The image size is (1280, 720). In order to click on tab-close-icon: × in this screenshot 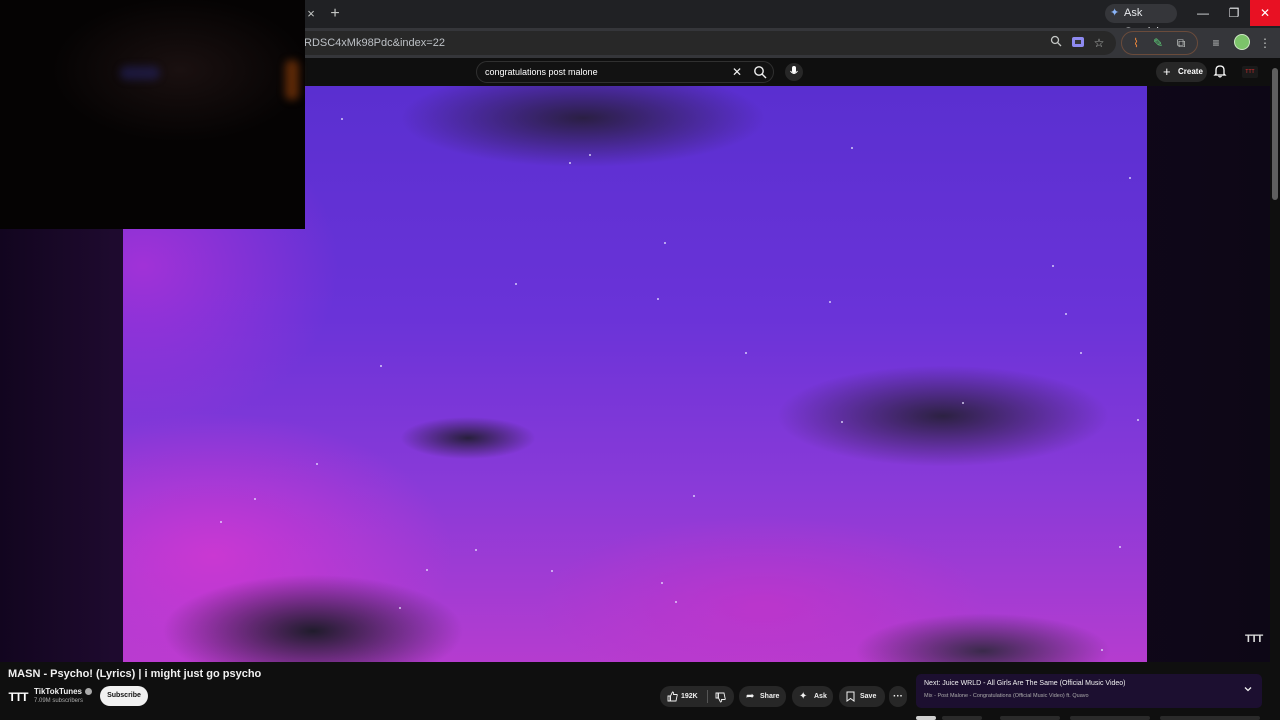, I will do `click(311, 14)`.